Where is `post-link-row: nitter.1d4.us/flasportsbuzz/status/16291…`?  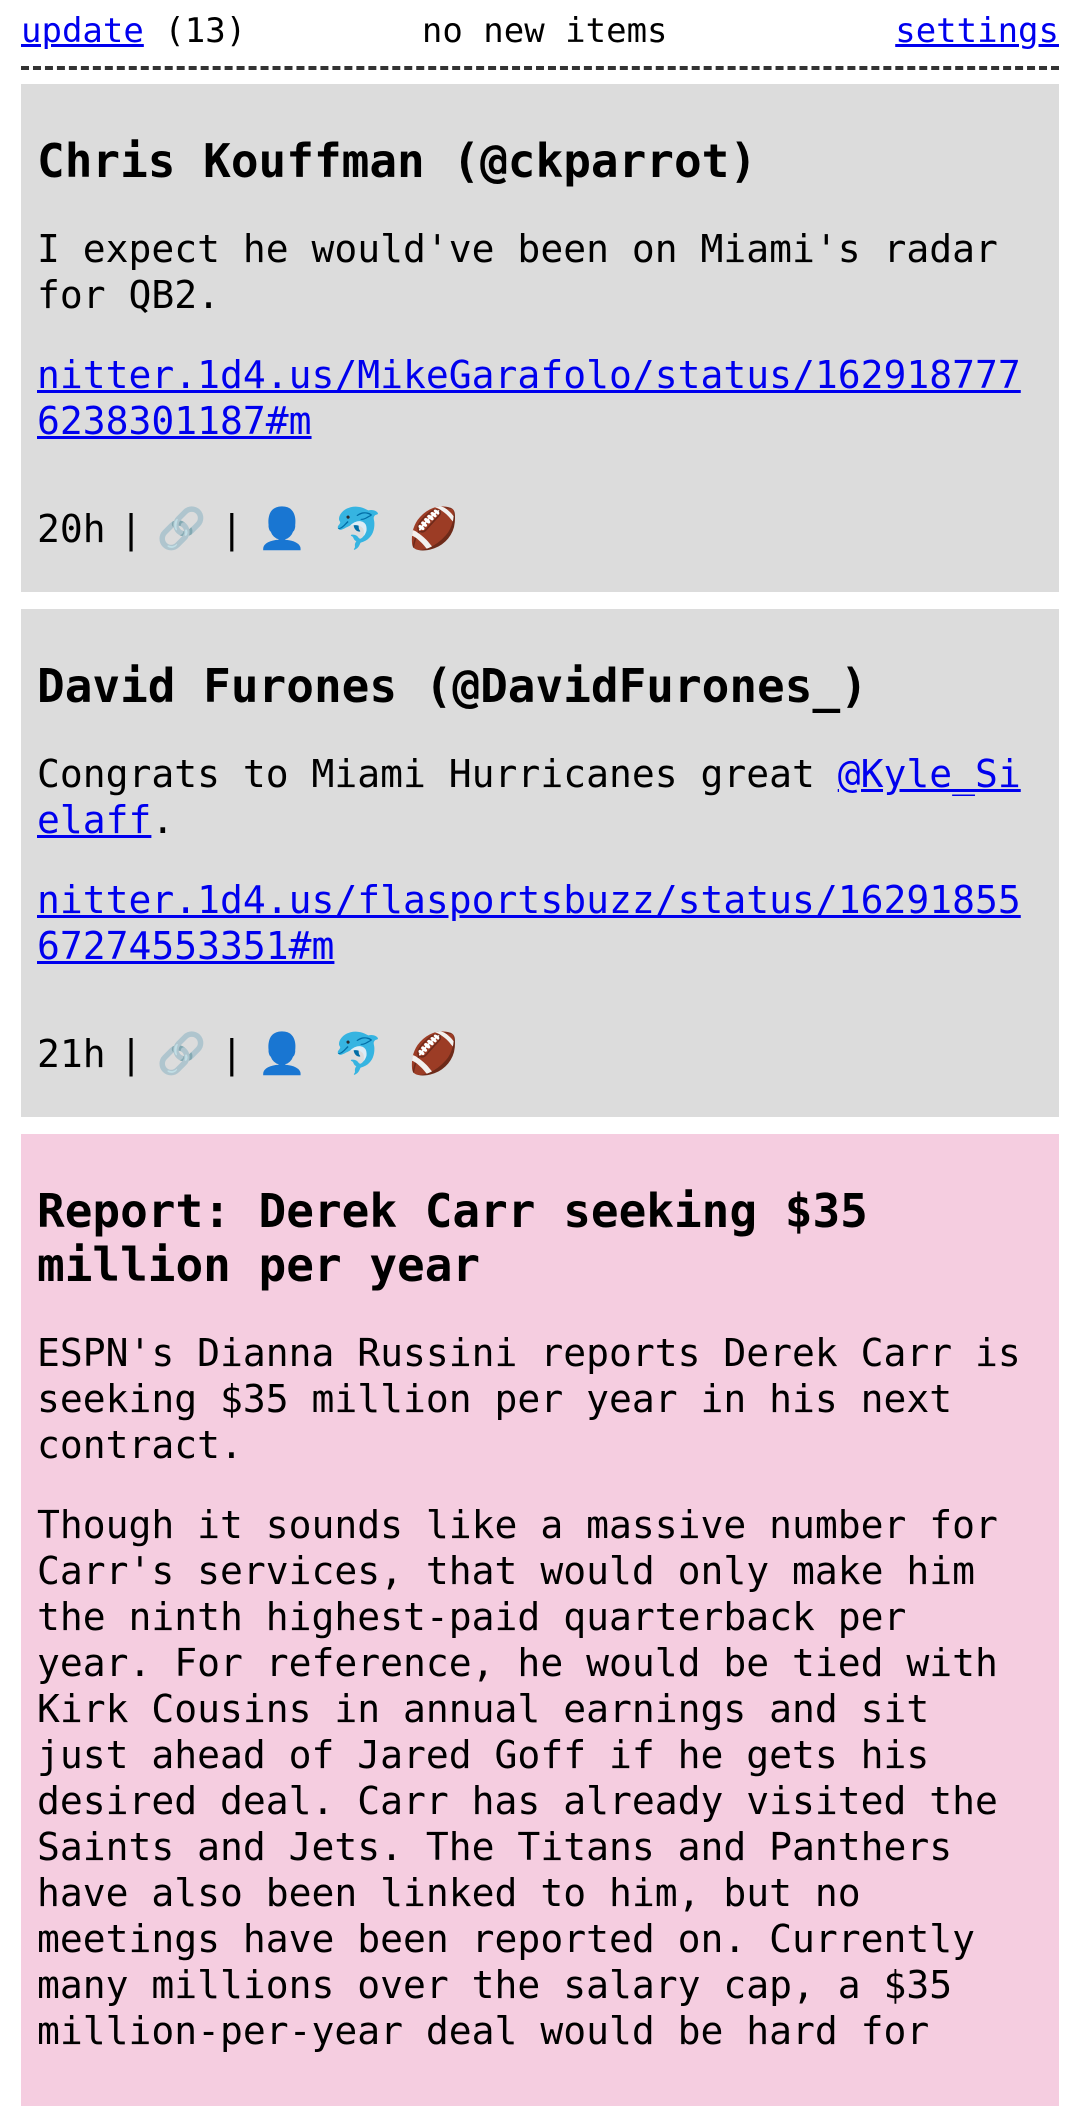 post-link-row: nitter.1d4.us/flasportsbuzz/status/16291… is located at coordinates (540, 923).